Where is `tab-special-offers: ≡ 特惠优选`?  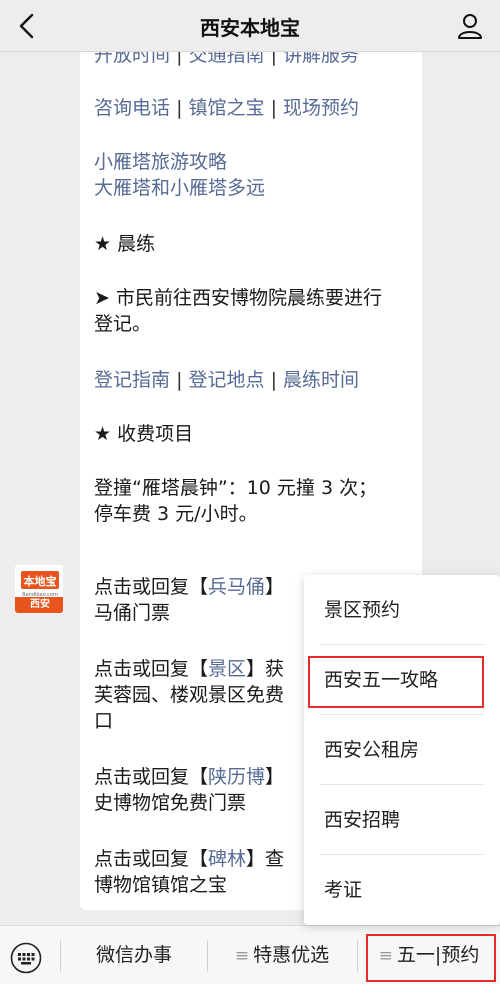 tab-special-offers: ≡ 特惠优选 is located at coordinates (282, 955).